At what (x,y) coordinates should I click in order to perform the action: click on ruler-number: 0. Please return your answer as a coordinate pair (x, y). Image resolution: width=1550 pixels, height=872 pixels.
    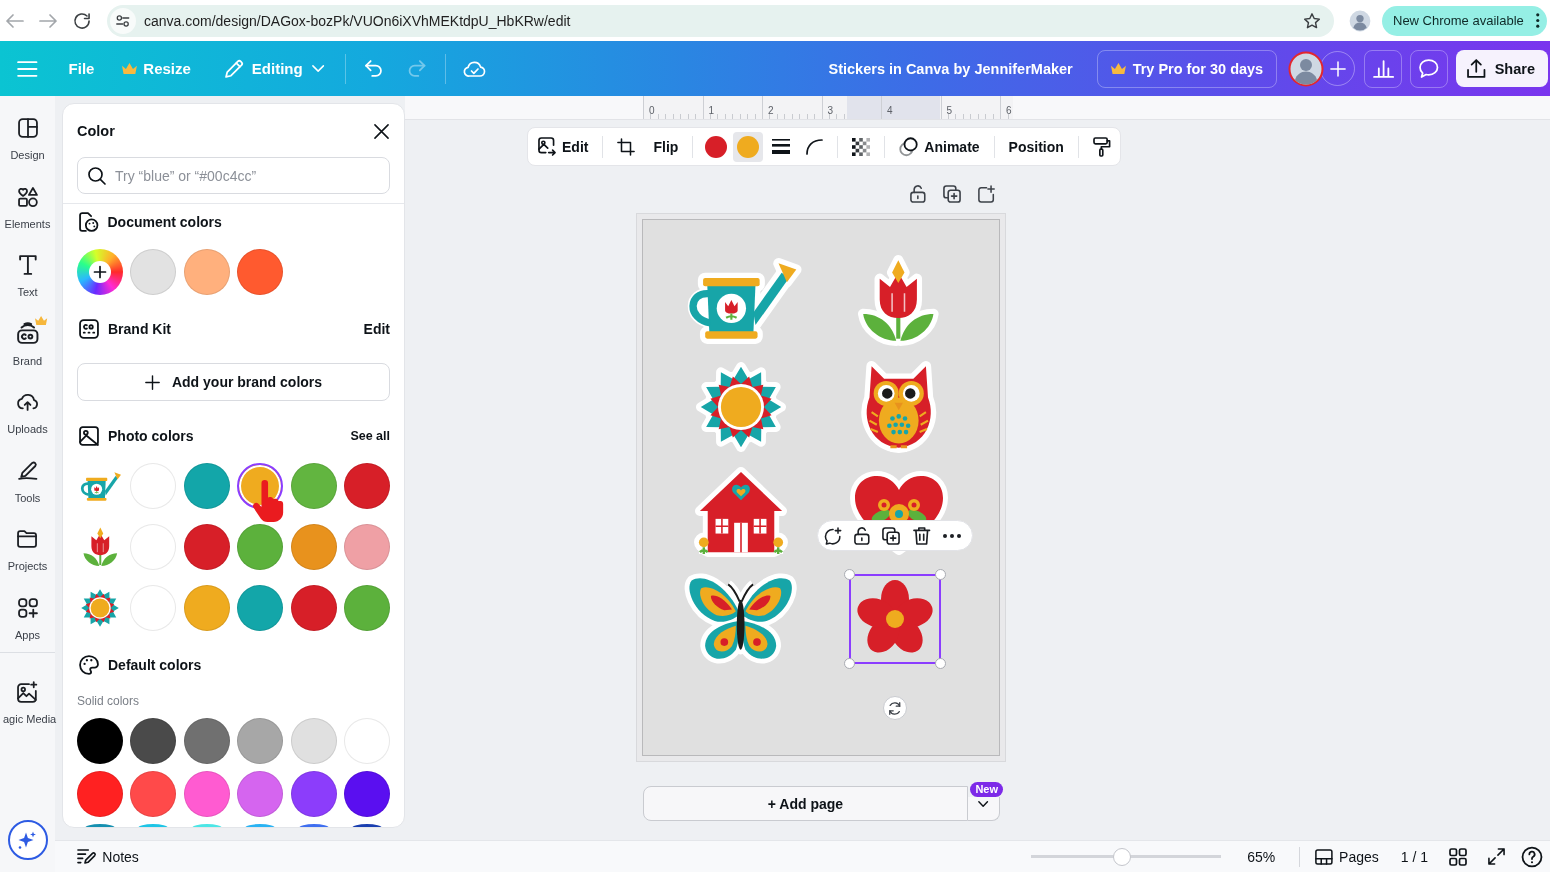
    Looking at the image, I should click on (652, 110).